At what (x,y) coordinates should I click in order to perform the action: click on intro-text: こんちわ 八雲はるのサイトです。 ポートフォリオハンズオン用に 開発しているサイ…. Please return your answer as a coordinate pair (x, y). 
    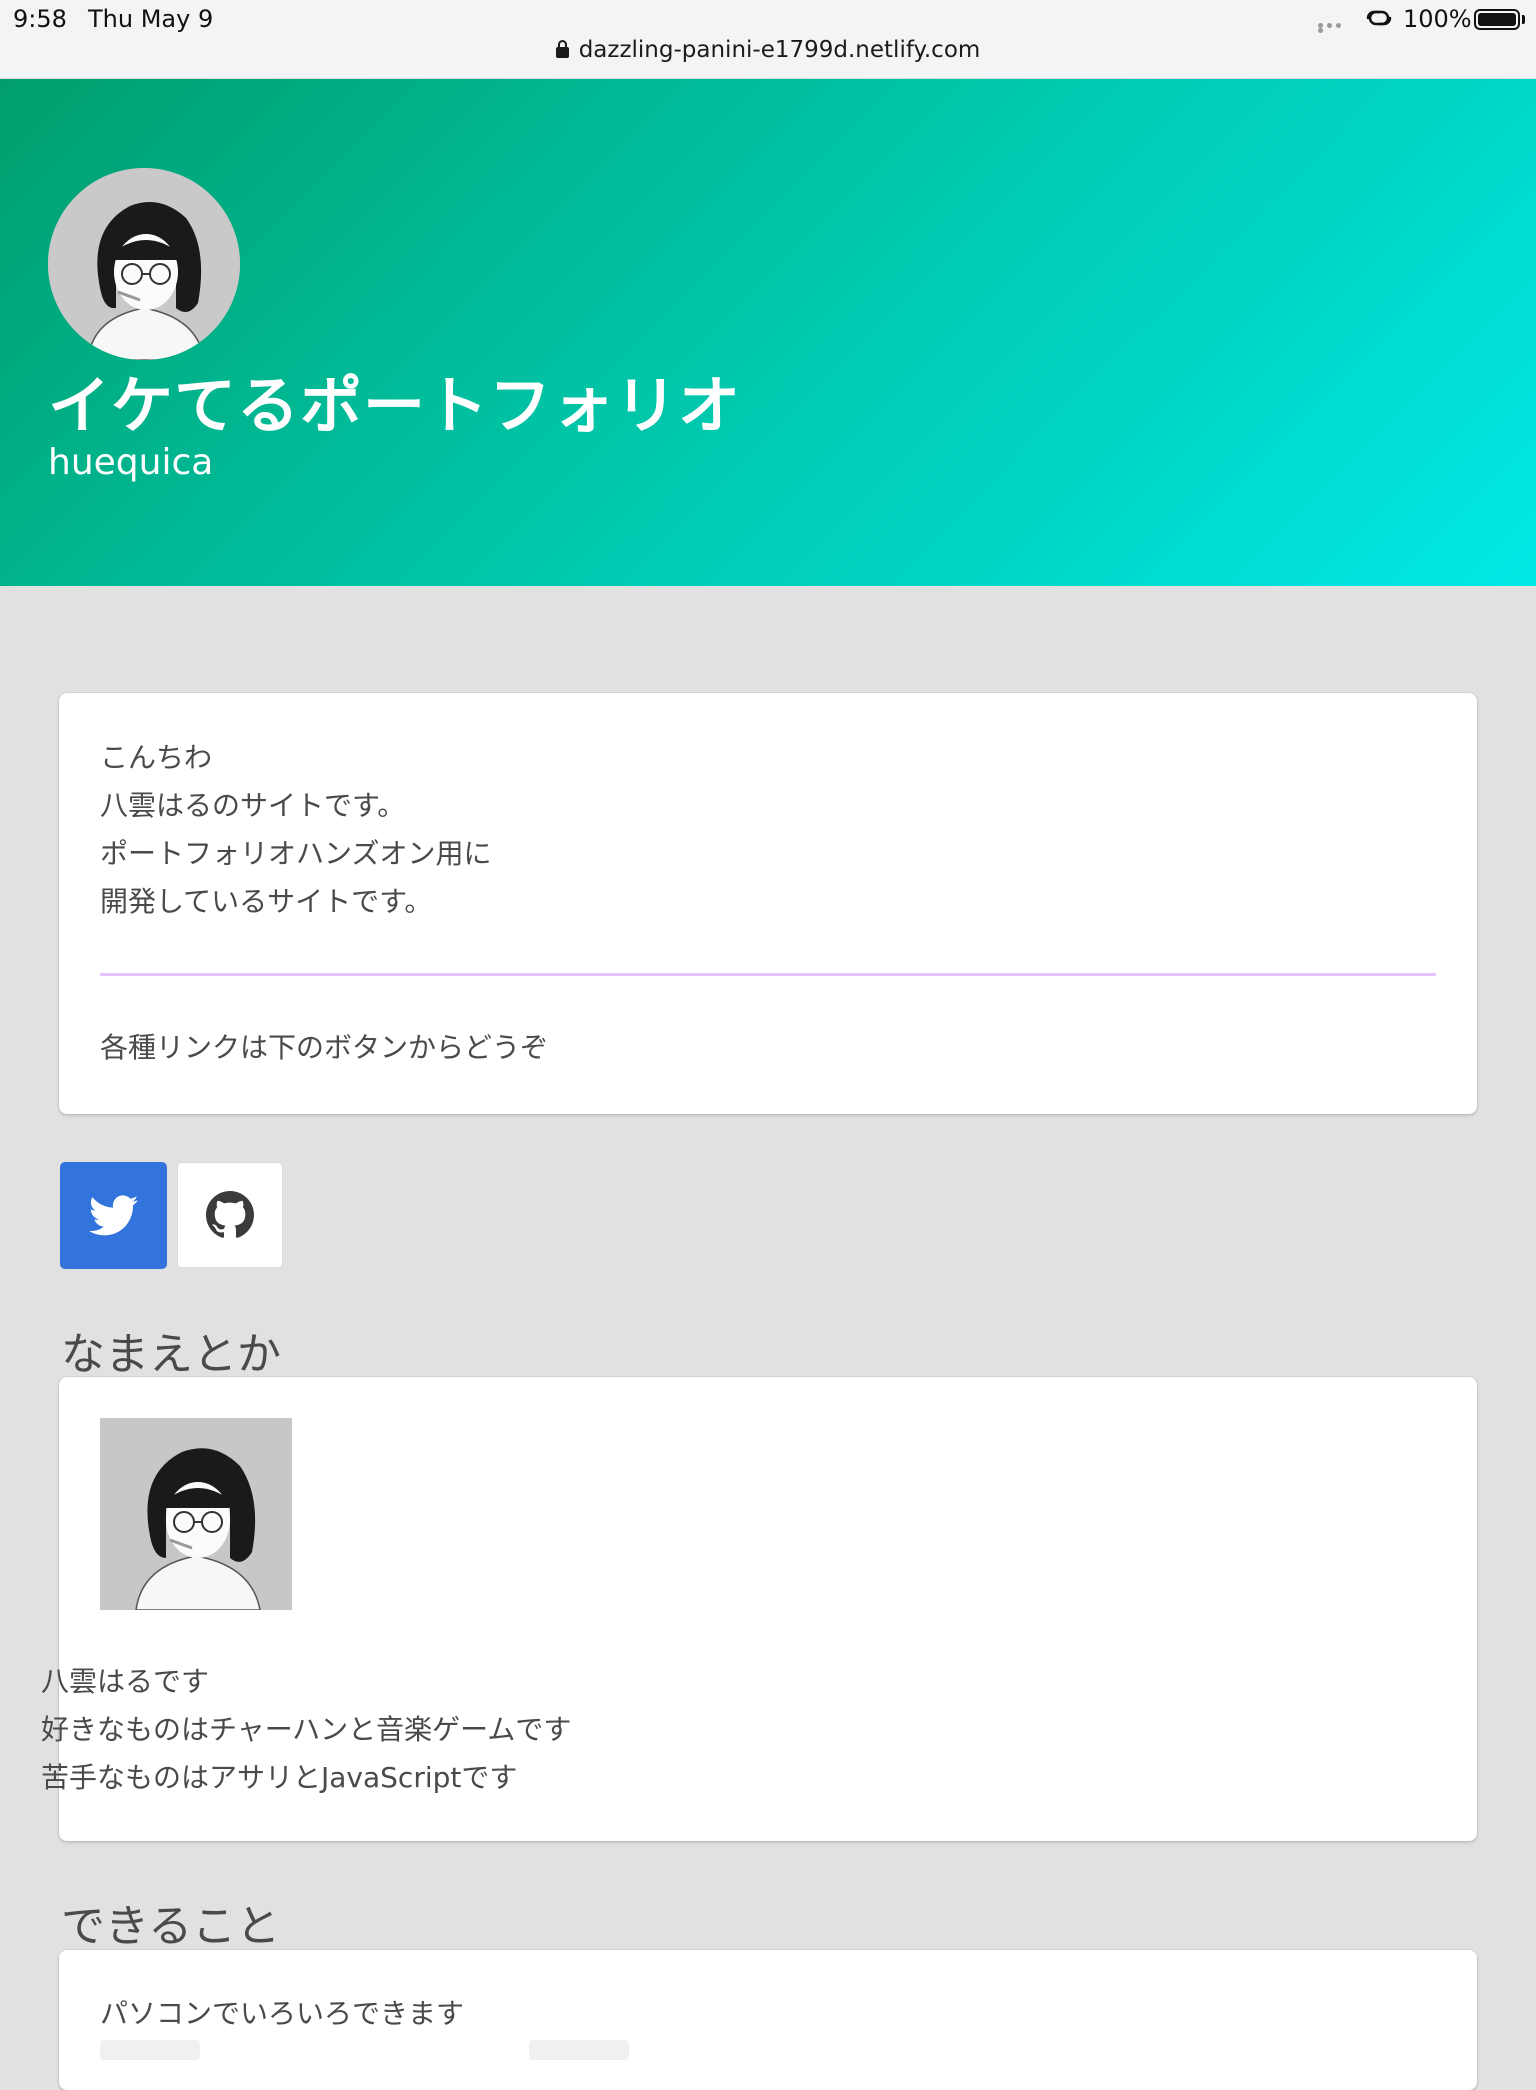
    Looking at the image, I should click on (295, 830).